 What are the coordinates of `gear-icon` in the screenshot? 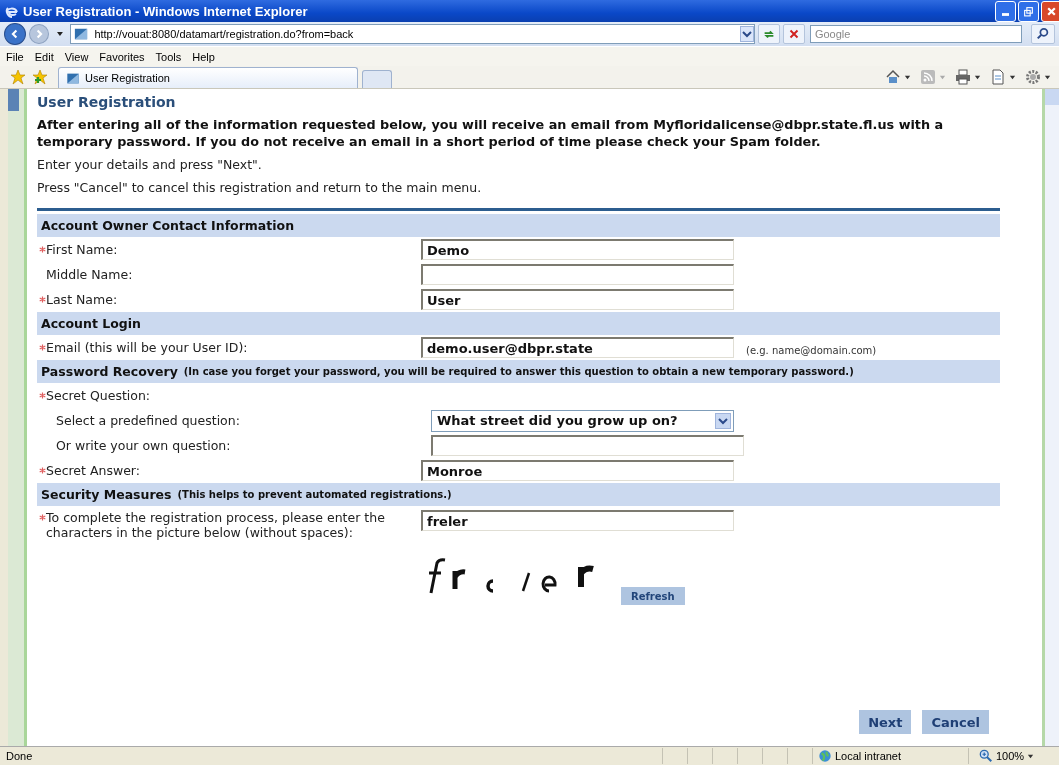 It's located at (1033, 77).